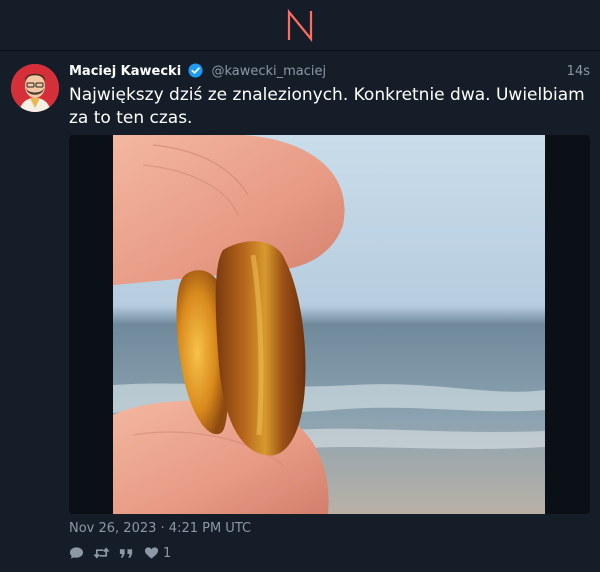 This screenshot has width=600, height=572. Describe the element at coordinates (101, 553) in the screenshot. I see `retweet-icon` at that location.